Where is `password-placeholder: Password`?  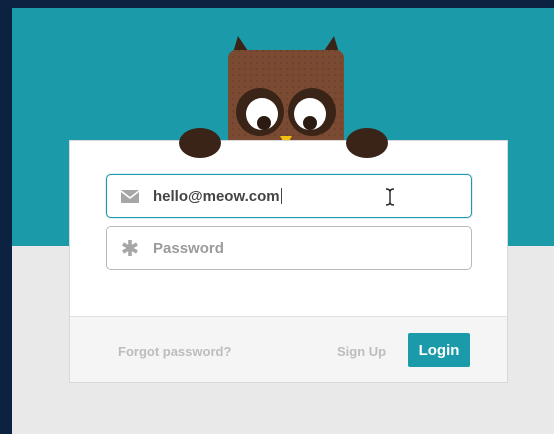
password-placeholder: Password is located at coordinates (188, 248).